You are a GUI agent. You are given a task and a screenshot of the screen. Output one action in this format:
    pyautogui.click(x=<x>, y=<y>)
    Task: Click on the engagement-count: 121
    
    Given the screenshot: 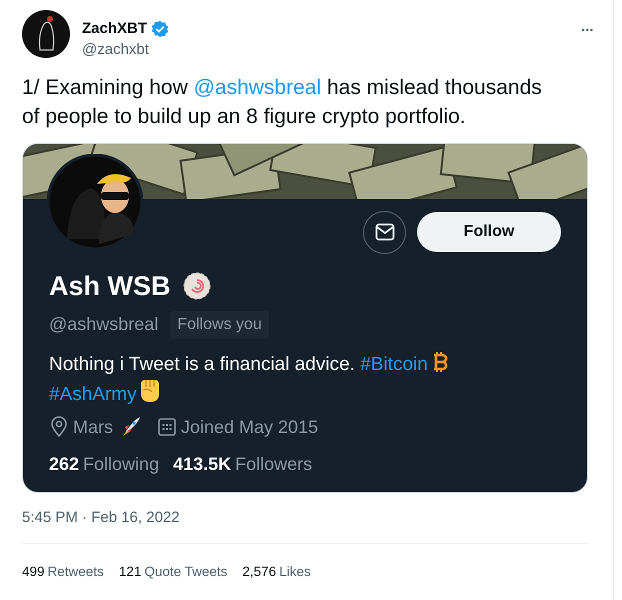 What is the action you would take?
    pyautogui.click(x=130, y=572)
    